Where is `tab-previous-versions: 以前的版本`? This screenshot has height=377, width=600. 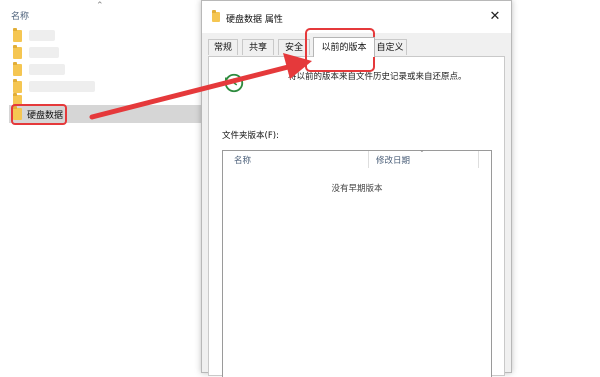
tab-previous-versions: 以前的版本 is located at coordinates (344, 47).